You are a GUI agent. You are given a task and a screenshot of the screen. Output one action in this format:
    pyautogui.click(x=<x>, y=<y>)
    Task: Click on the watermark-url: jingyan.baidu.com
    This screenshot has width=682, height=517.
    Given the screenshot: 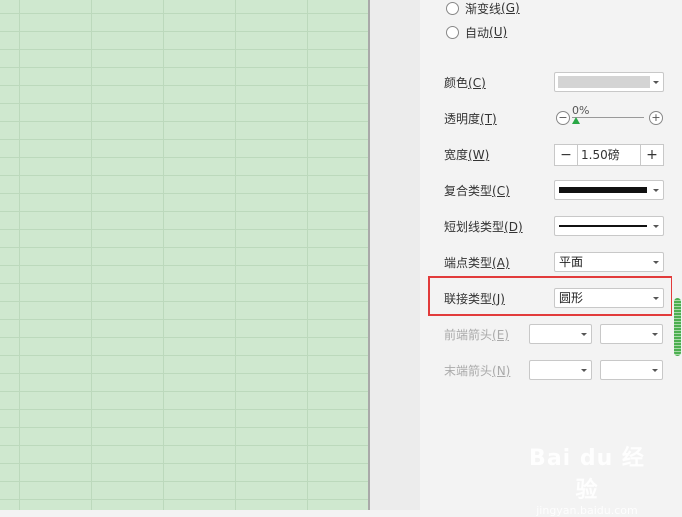 What is the action you would take?
    pyautogui.click(x=587, y=510)
    